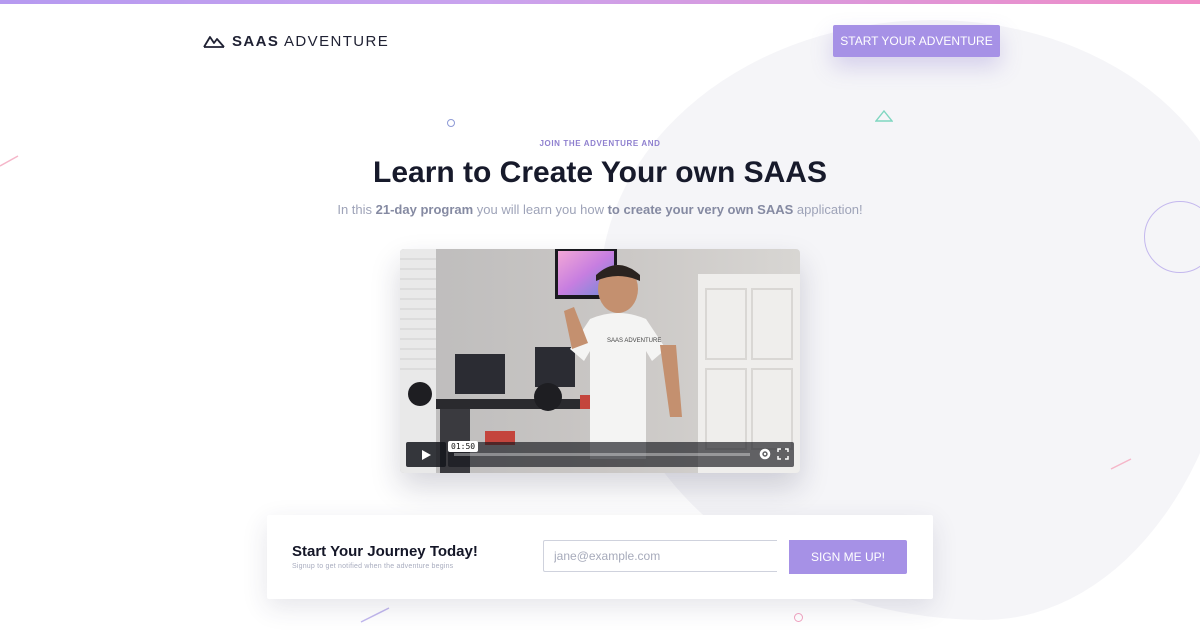 This screenshot has width=1200, height=630. I want to click on shirt-print: SAAS ADVENTURE, so click(634, 341).